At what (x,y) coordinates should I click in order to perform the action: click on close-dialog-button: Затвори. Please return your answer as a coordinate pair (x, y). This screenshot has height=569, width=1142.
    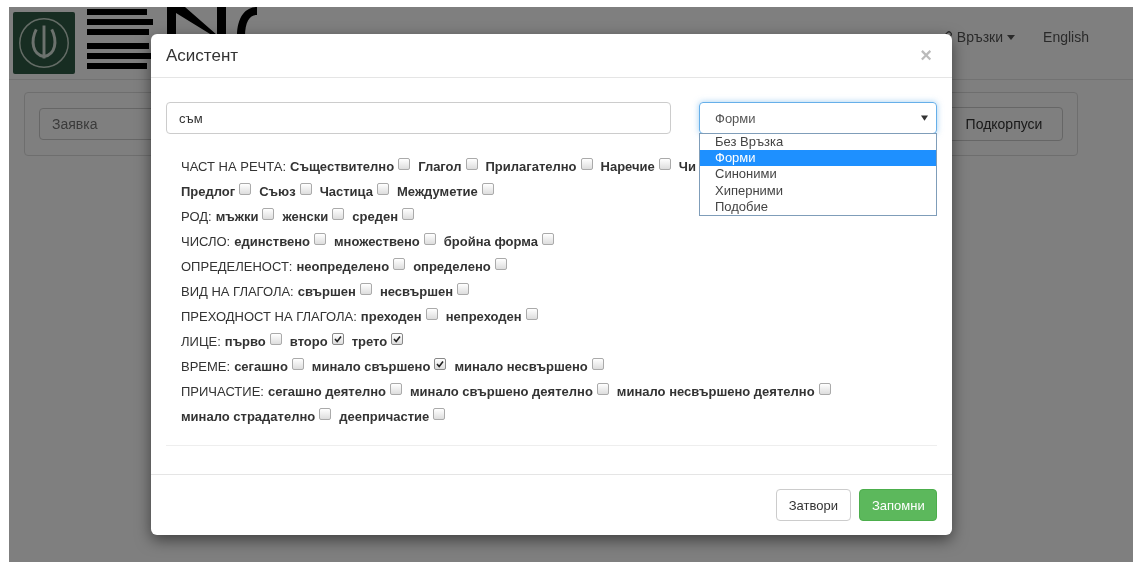
    Looking at the image, I should click on (813, 505).